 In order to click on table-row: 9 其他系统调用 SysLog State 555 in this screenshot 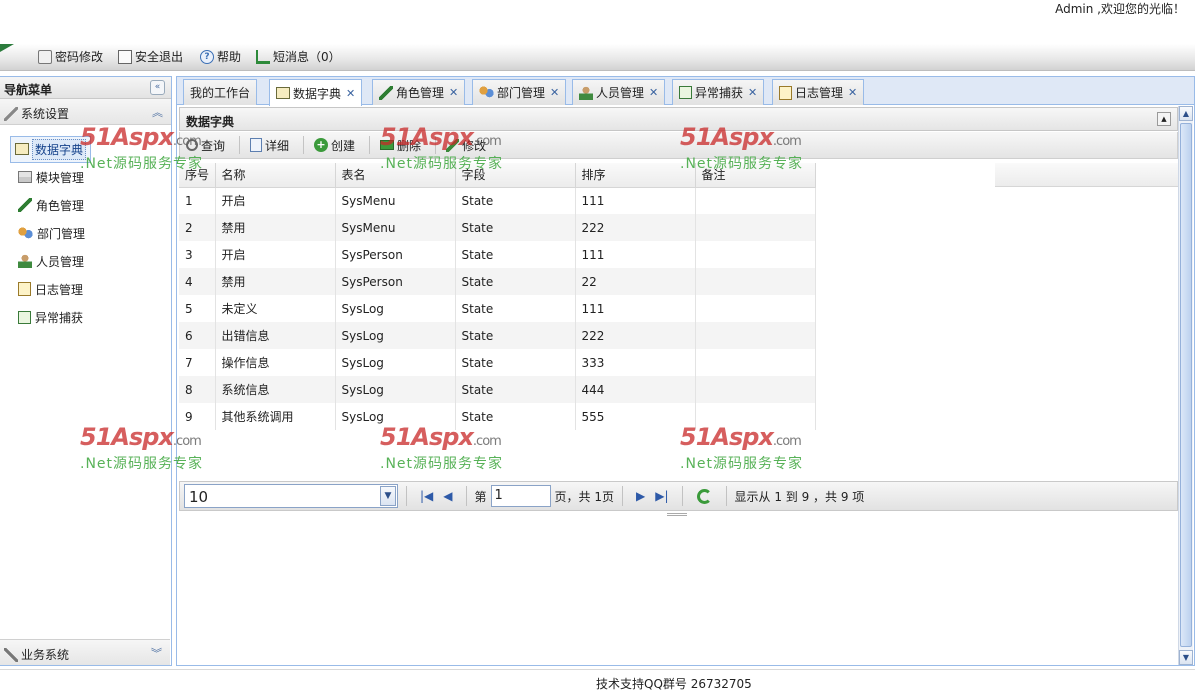, I will do `click(497, 416)`.